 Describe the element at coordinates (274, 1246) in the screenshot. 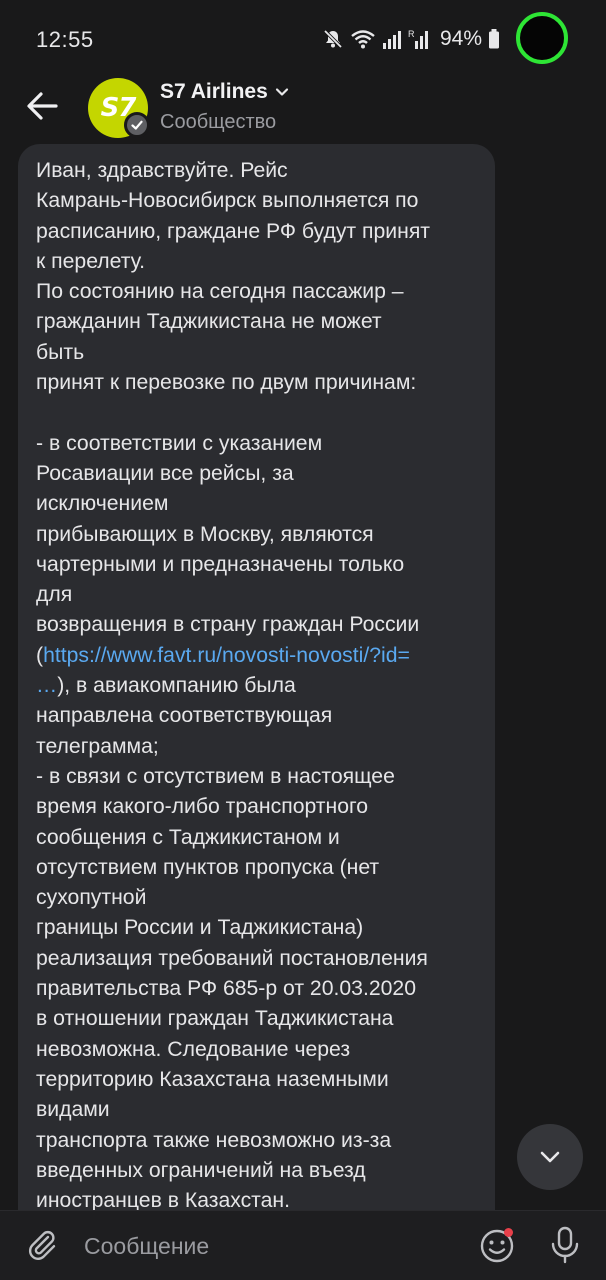

I see `message-input` at that location.